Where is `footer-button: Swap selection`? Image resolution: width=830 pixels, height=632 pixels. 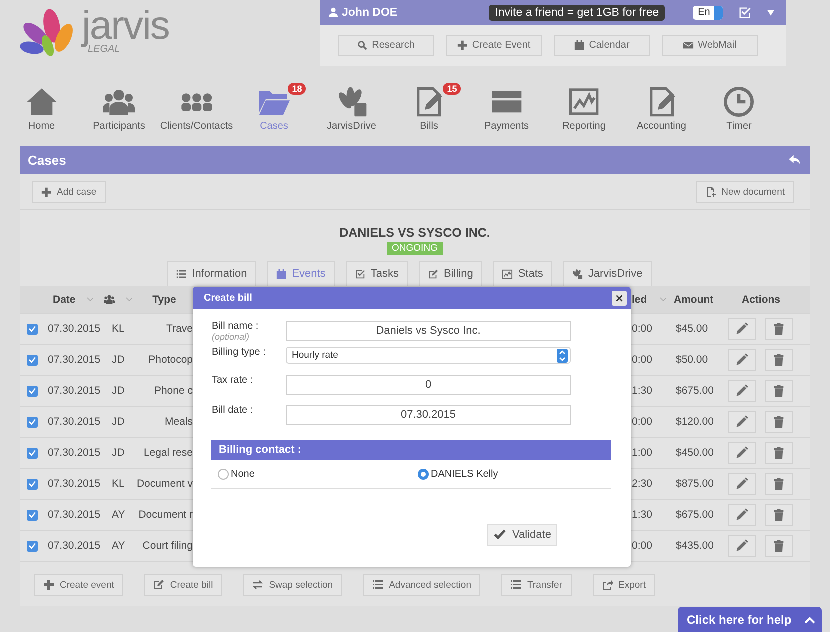 footer-button: Swap selection is located at coordinates (292, 585).